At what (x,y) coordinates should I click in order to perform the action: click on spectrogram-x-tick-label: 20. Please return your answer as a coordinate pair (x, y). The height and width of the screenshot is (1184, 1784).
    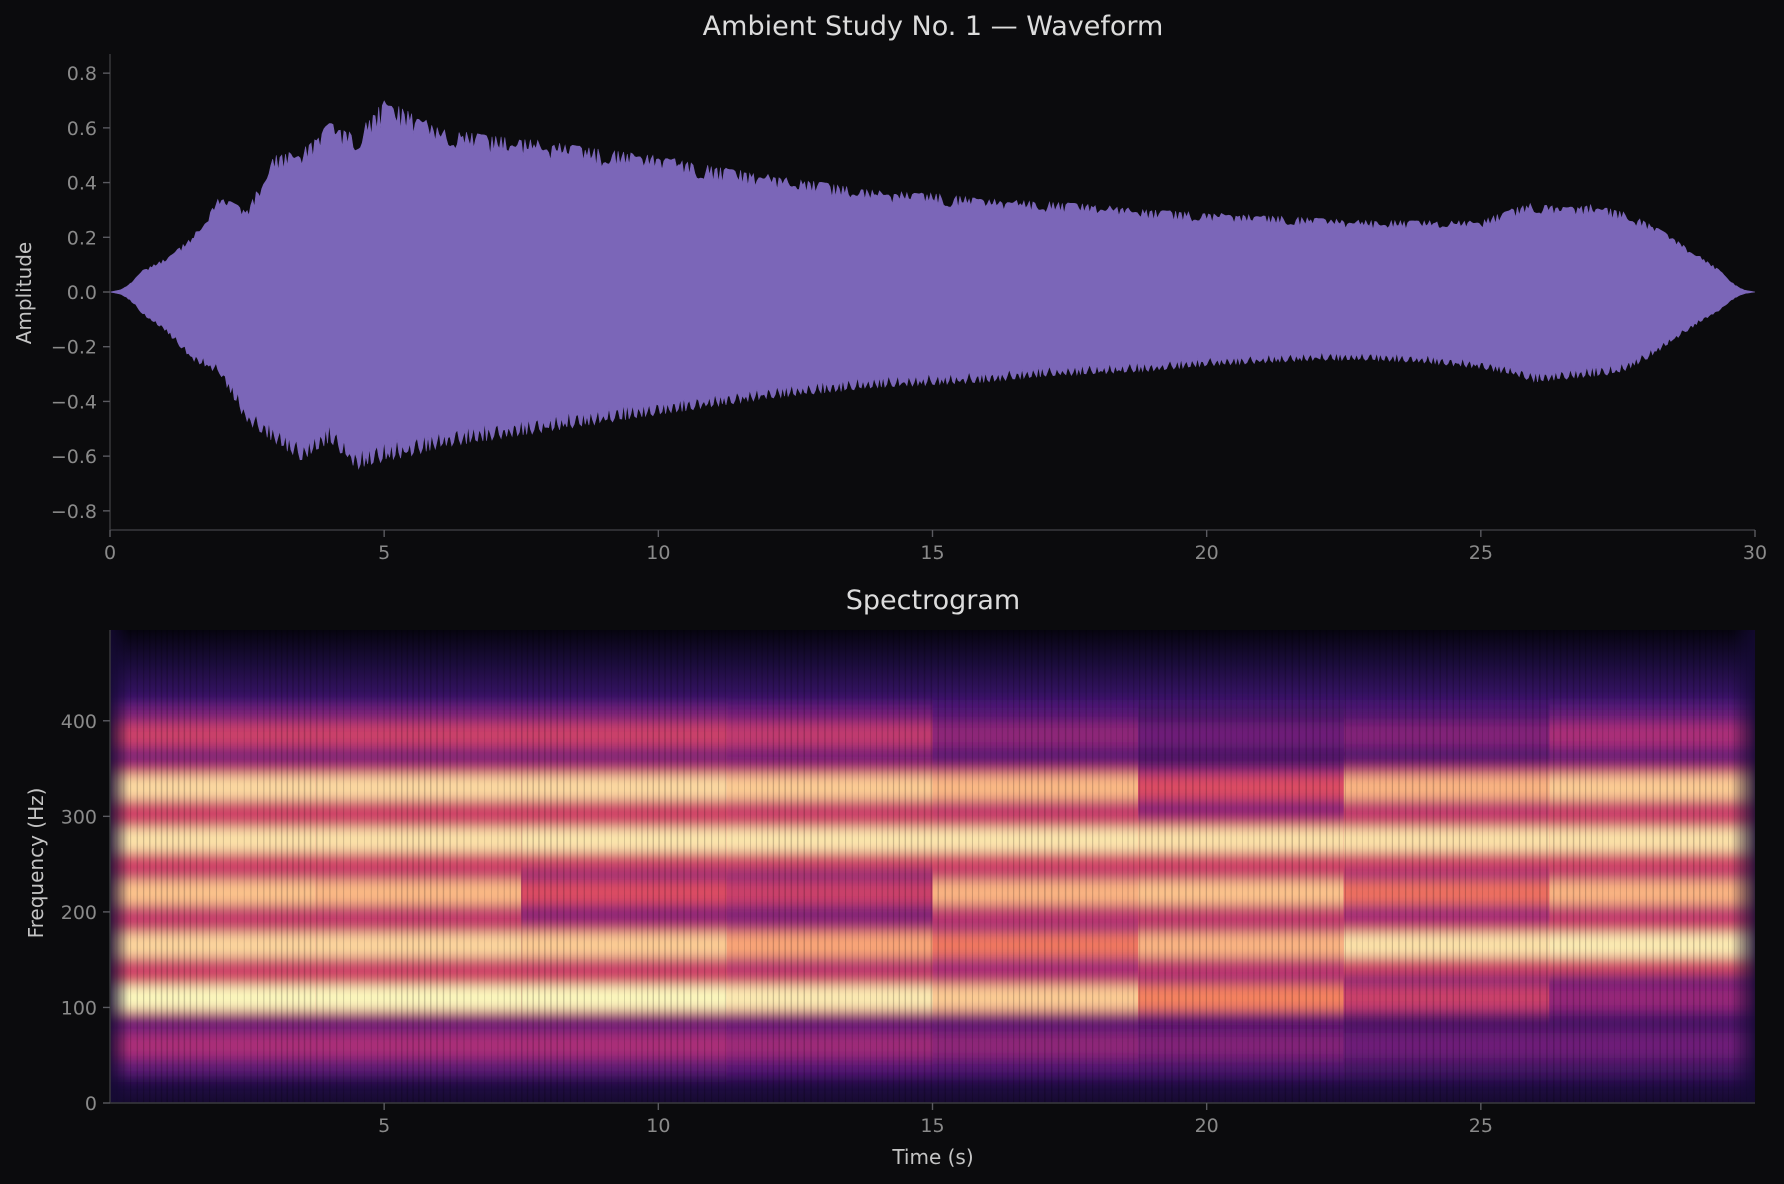
    Looking at the image, I should click on (1207, 1126).